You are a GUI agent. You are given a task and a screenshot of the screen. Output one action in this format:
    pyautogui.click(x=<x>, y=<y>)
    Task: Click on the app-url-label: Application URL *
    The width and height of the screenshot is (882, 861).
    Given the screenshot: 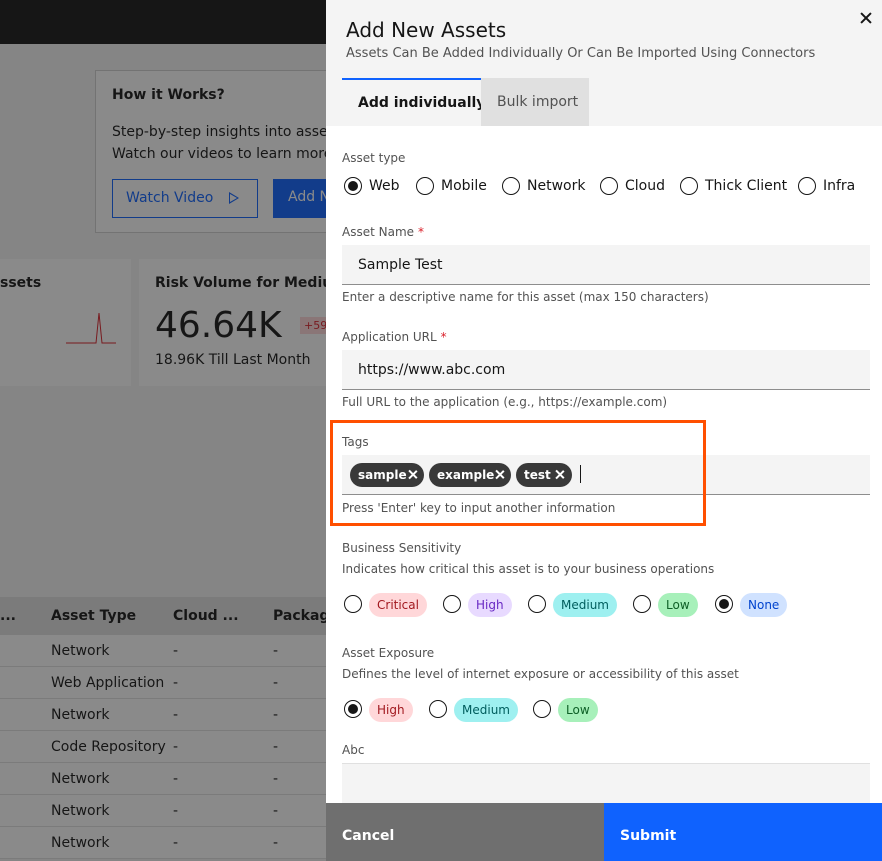 What is the action you would take?
    pyautogui.click(x=394, y=337)
    